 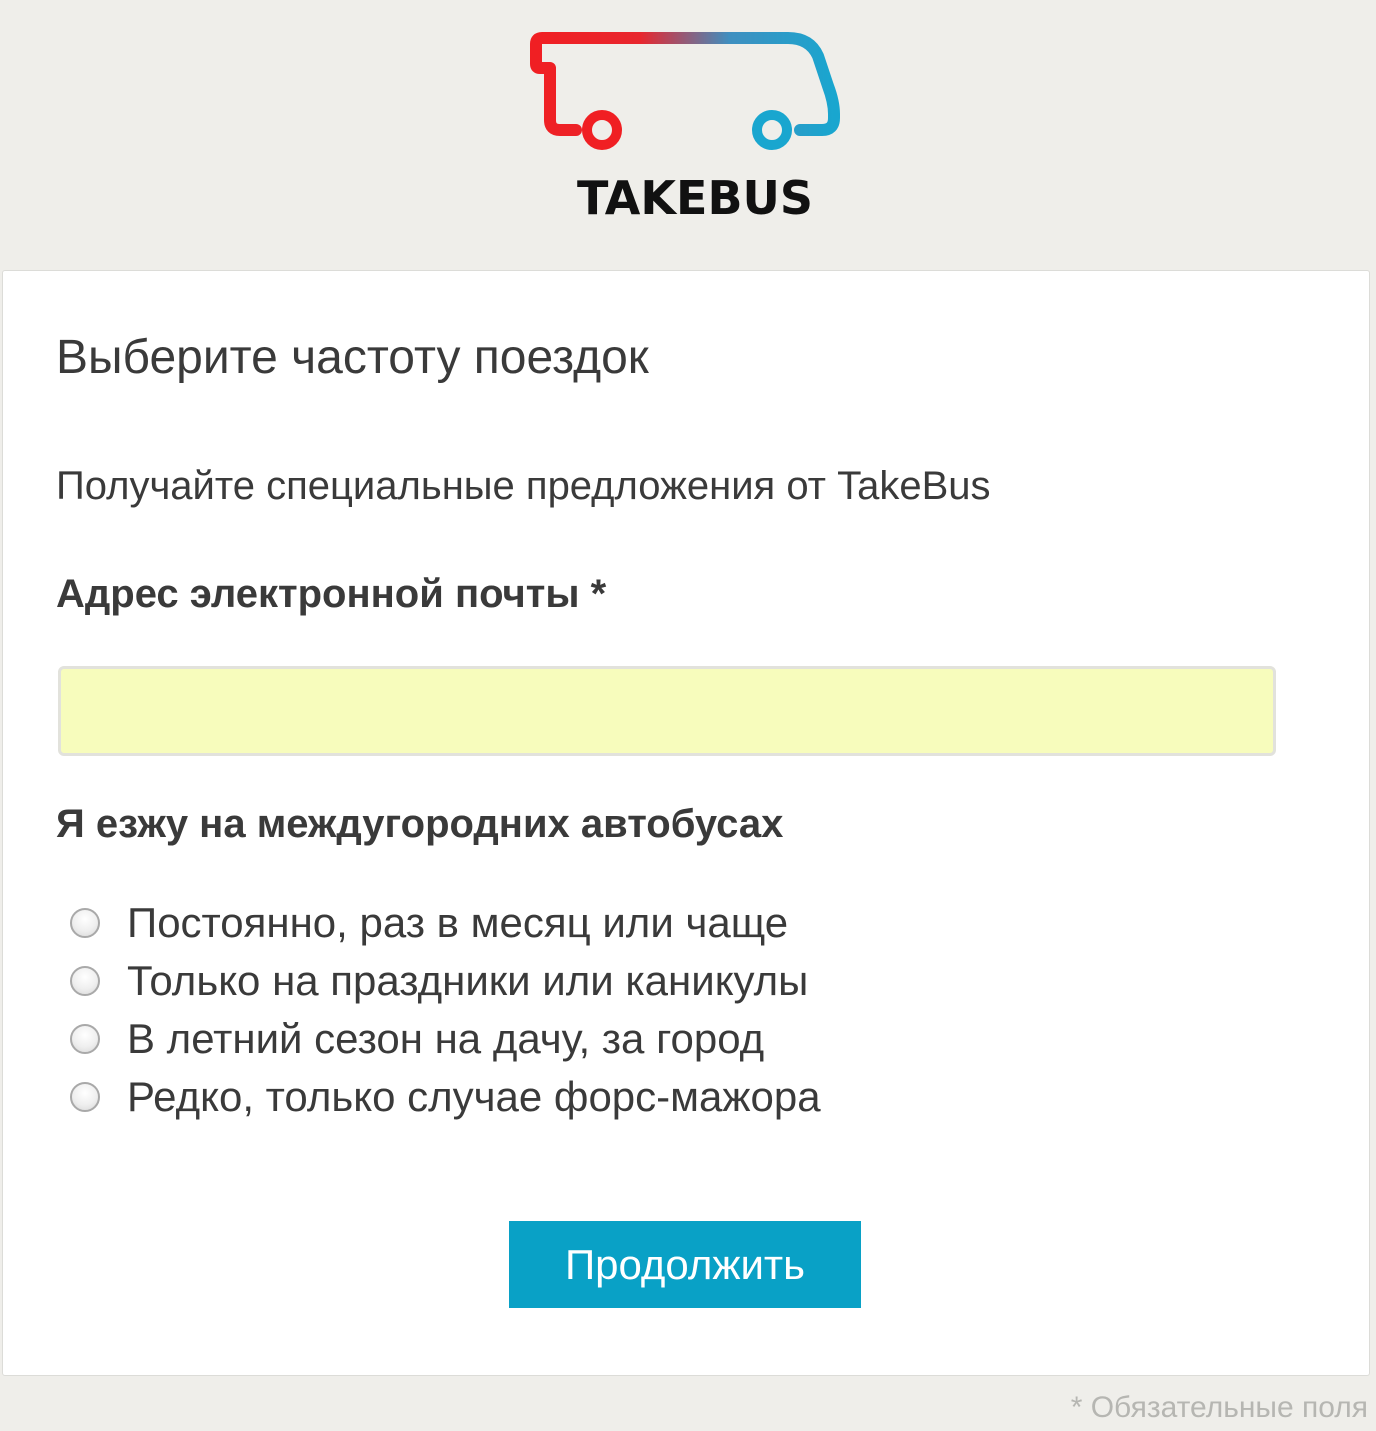 What do you see at coordinates (457, 923) in the screenshot?
I see `radio-label: Постоянно, раз в месяц или чаще` at bounding box center [457, 923].